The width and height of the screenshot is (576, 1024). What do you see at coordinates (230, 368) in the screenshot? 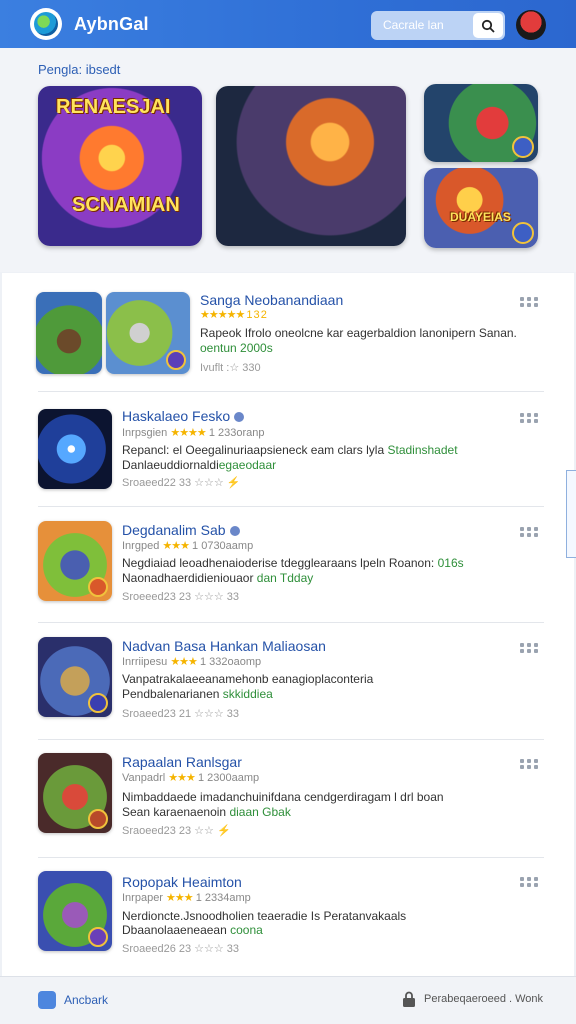
I see `game-footer: Ivuflt :☆ 330` at bounding box center [230, 368].